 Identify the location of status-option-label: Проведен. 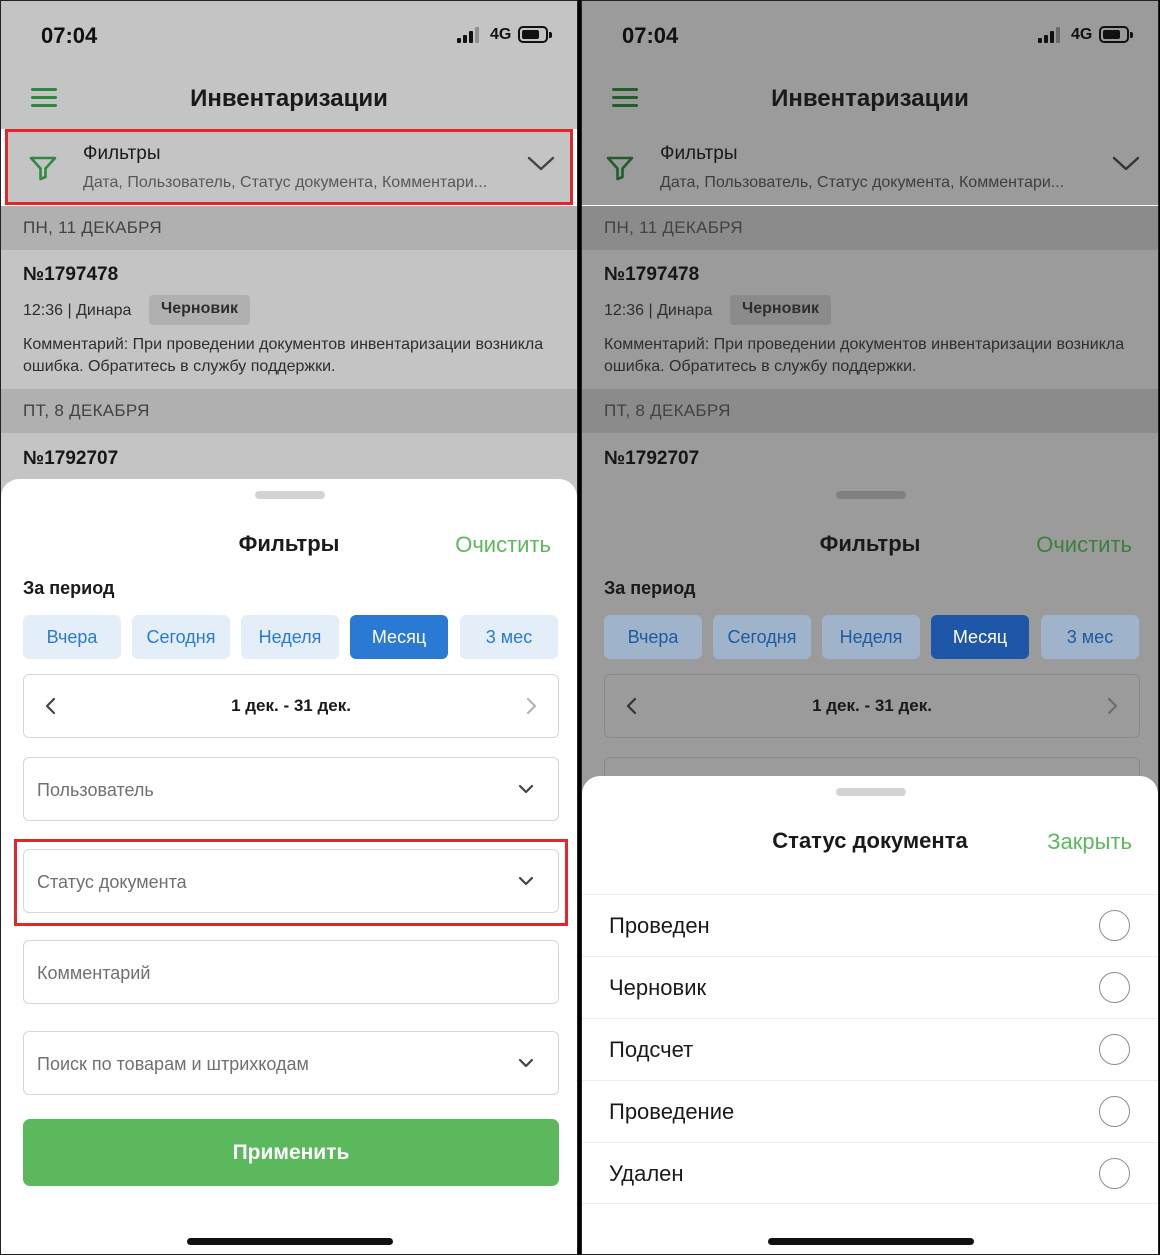
(659, 925).